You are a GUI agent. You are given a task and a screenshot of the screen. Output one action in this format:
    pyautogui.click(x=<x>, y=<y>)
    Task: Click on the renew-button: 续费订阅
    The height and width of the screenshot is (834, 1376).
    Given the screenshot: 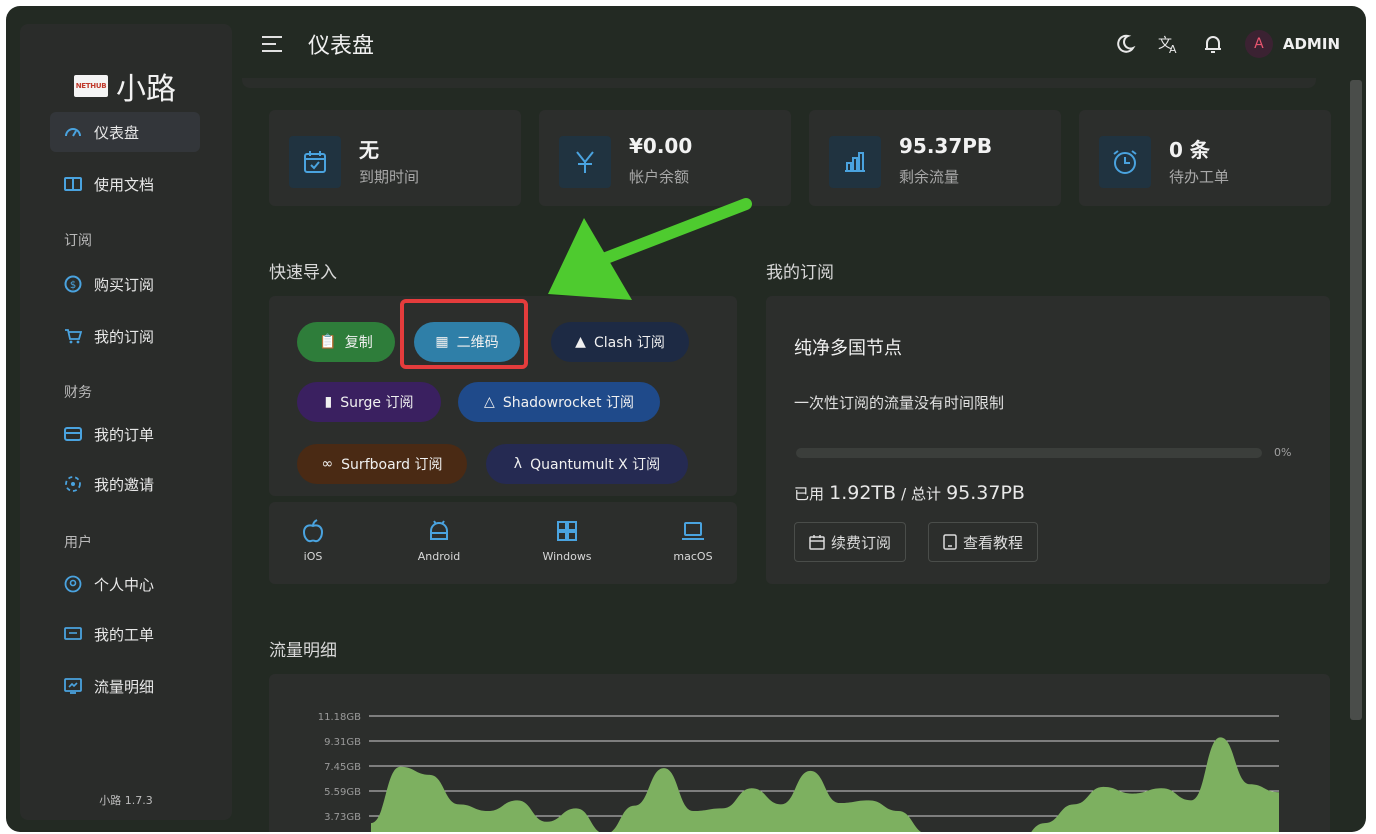 What is the action you would take?
    pyautogui.click(x=850, y=542)
    